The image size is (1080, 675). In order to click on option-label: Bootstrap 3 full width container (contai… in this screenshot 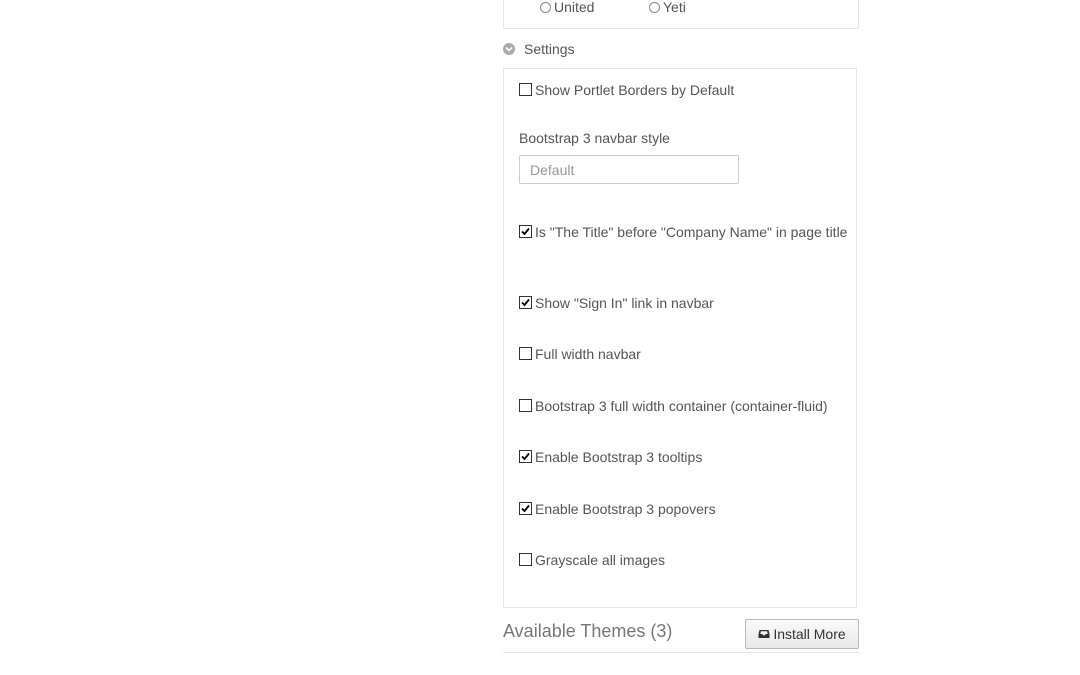, I will do `click(681, 406)`.